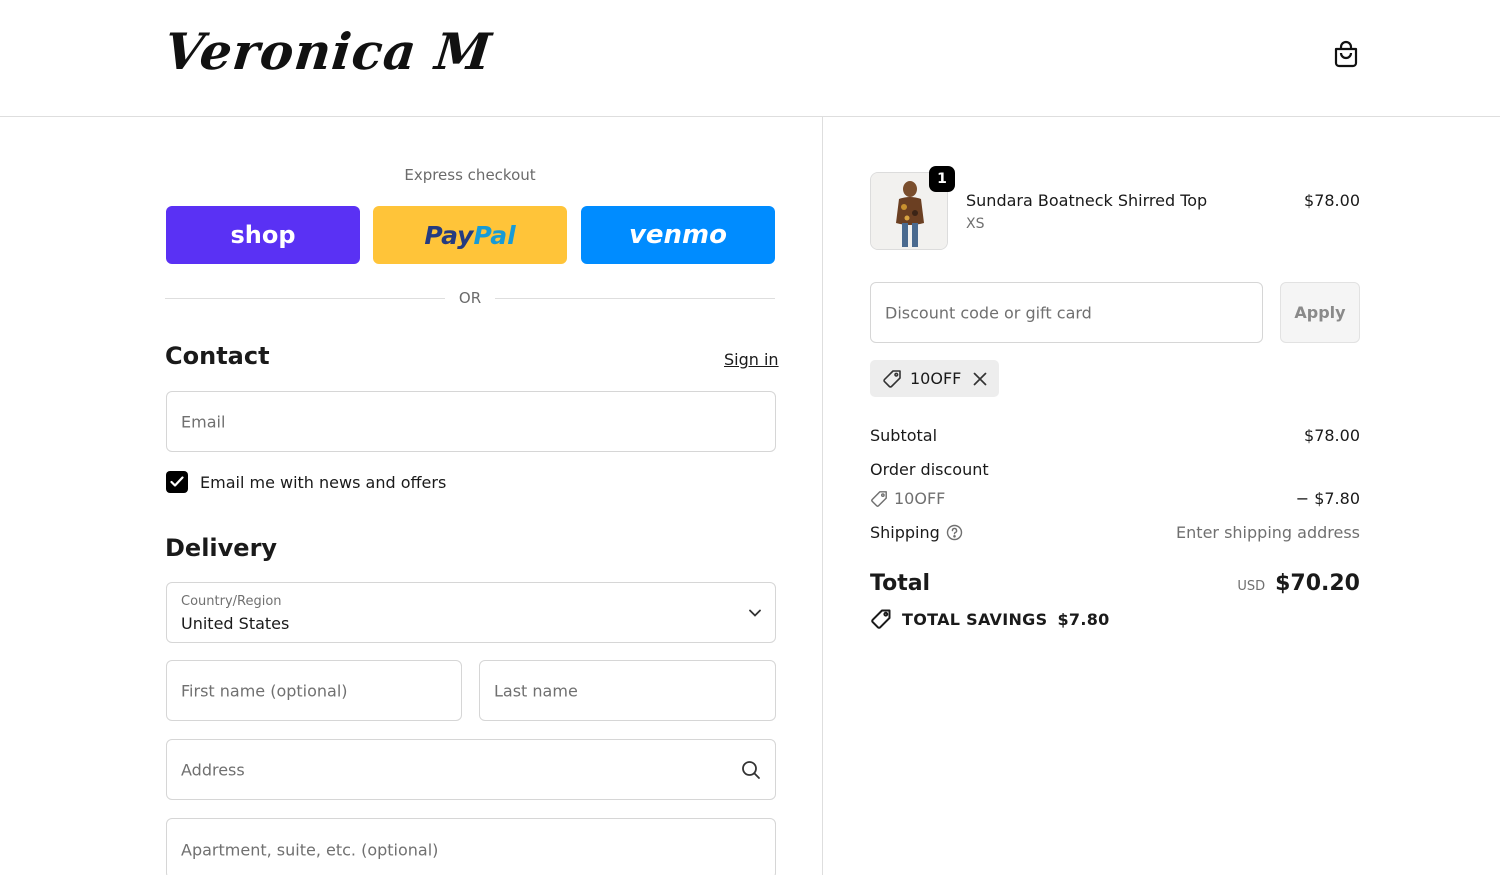  I want to click on venmo-button: venmo, so click(678, 235).